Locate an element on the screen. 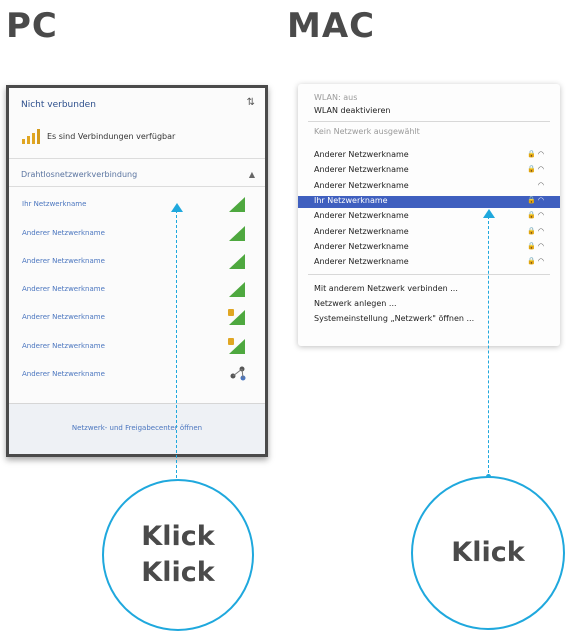 The image size is (572, 633). open-network-center-label: Netzwerk- und Freigabecenter öffnen is located at coordinates (137, 428).